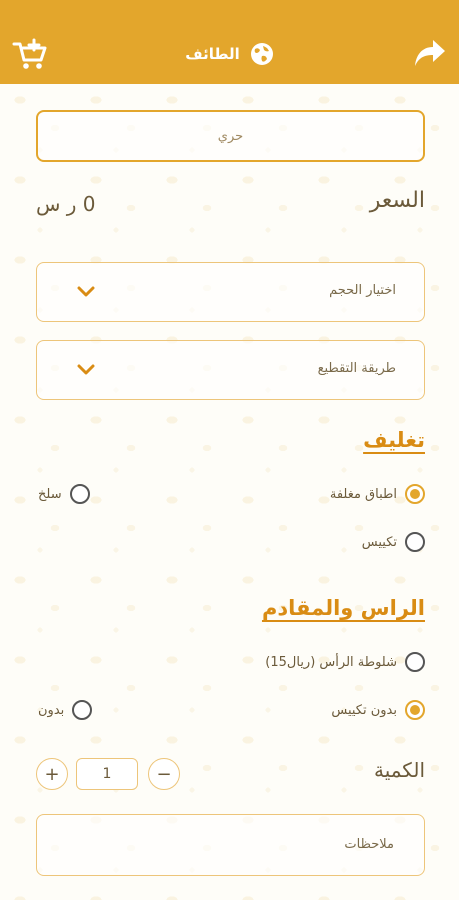  I want to click on head-option-singe: شلوطة الرأس (ريال15), so click(345, 662).